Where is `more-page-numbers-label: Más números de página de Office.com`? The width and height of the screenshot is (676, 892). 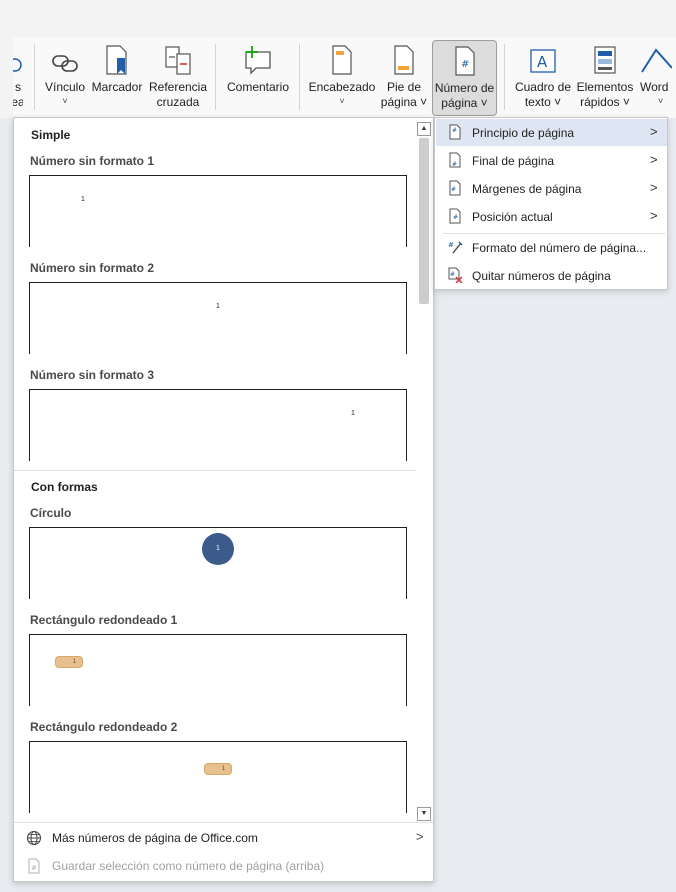 more-page-numbers-label: Más números de página de Office.com is located at coordinates (155, 838).